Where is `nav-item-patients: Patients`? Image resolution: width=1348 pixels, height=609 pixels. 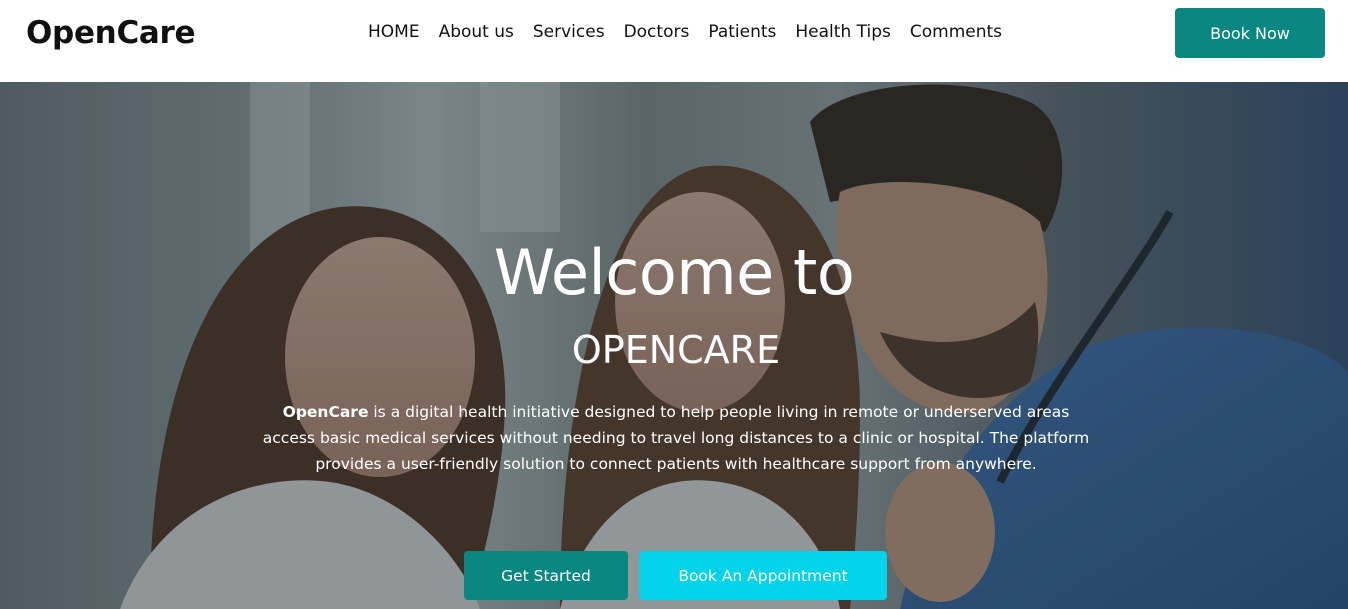
nav-item-patients: Patients is located at coordinates (742, 32).